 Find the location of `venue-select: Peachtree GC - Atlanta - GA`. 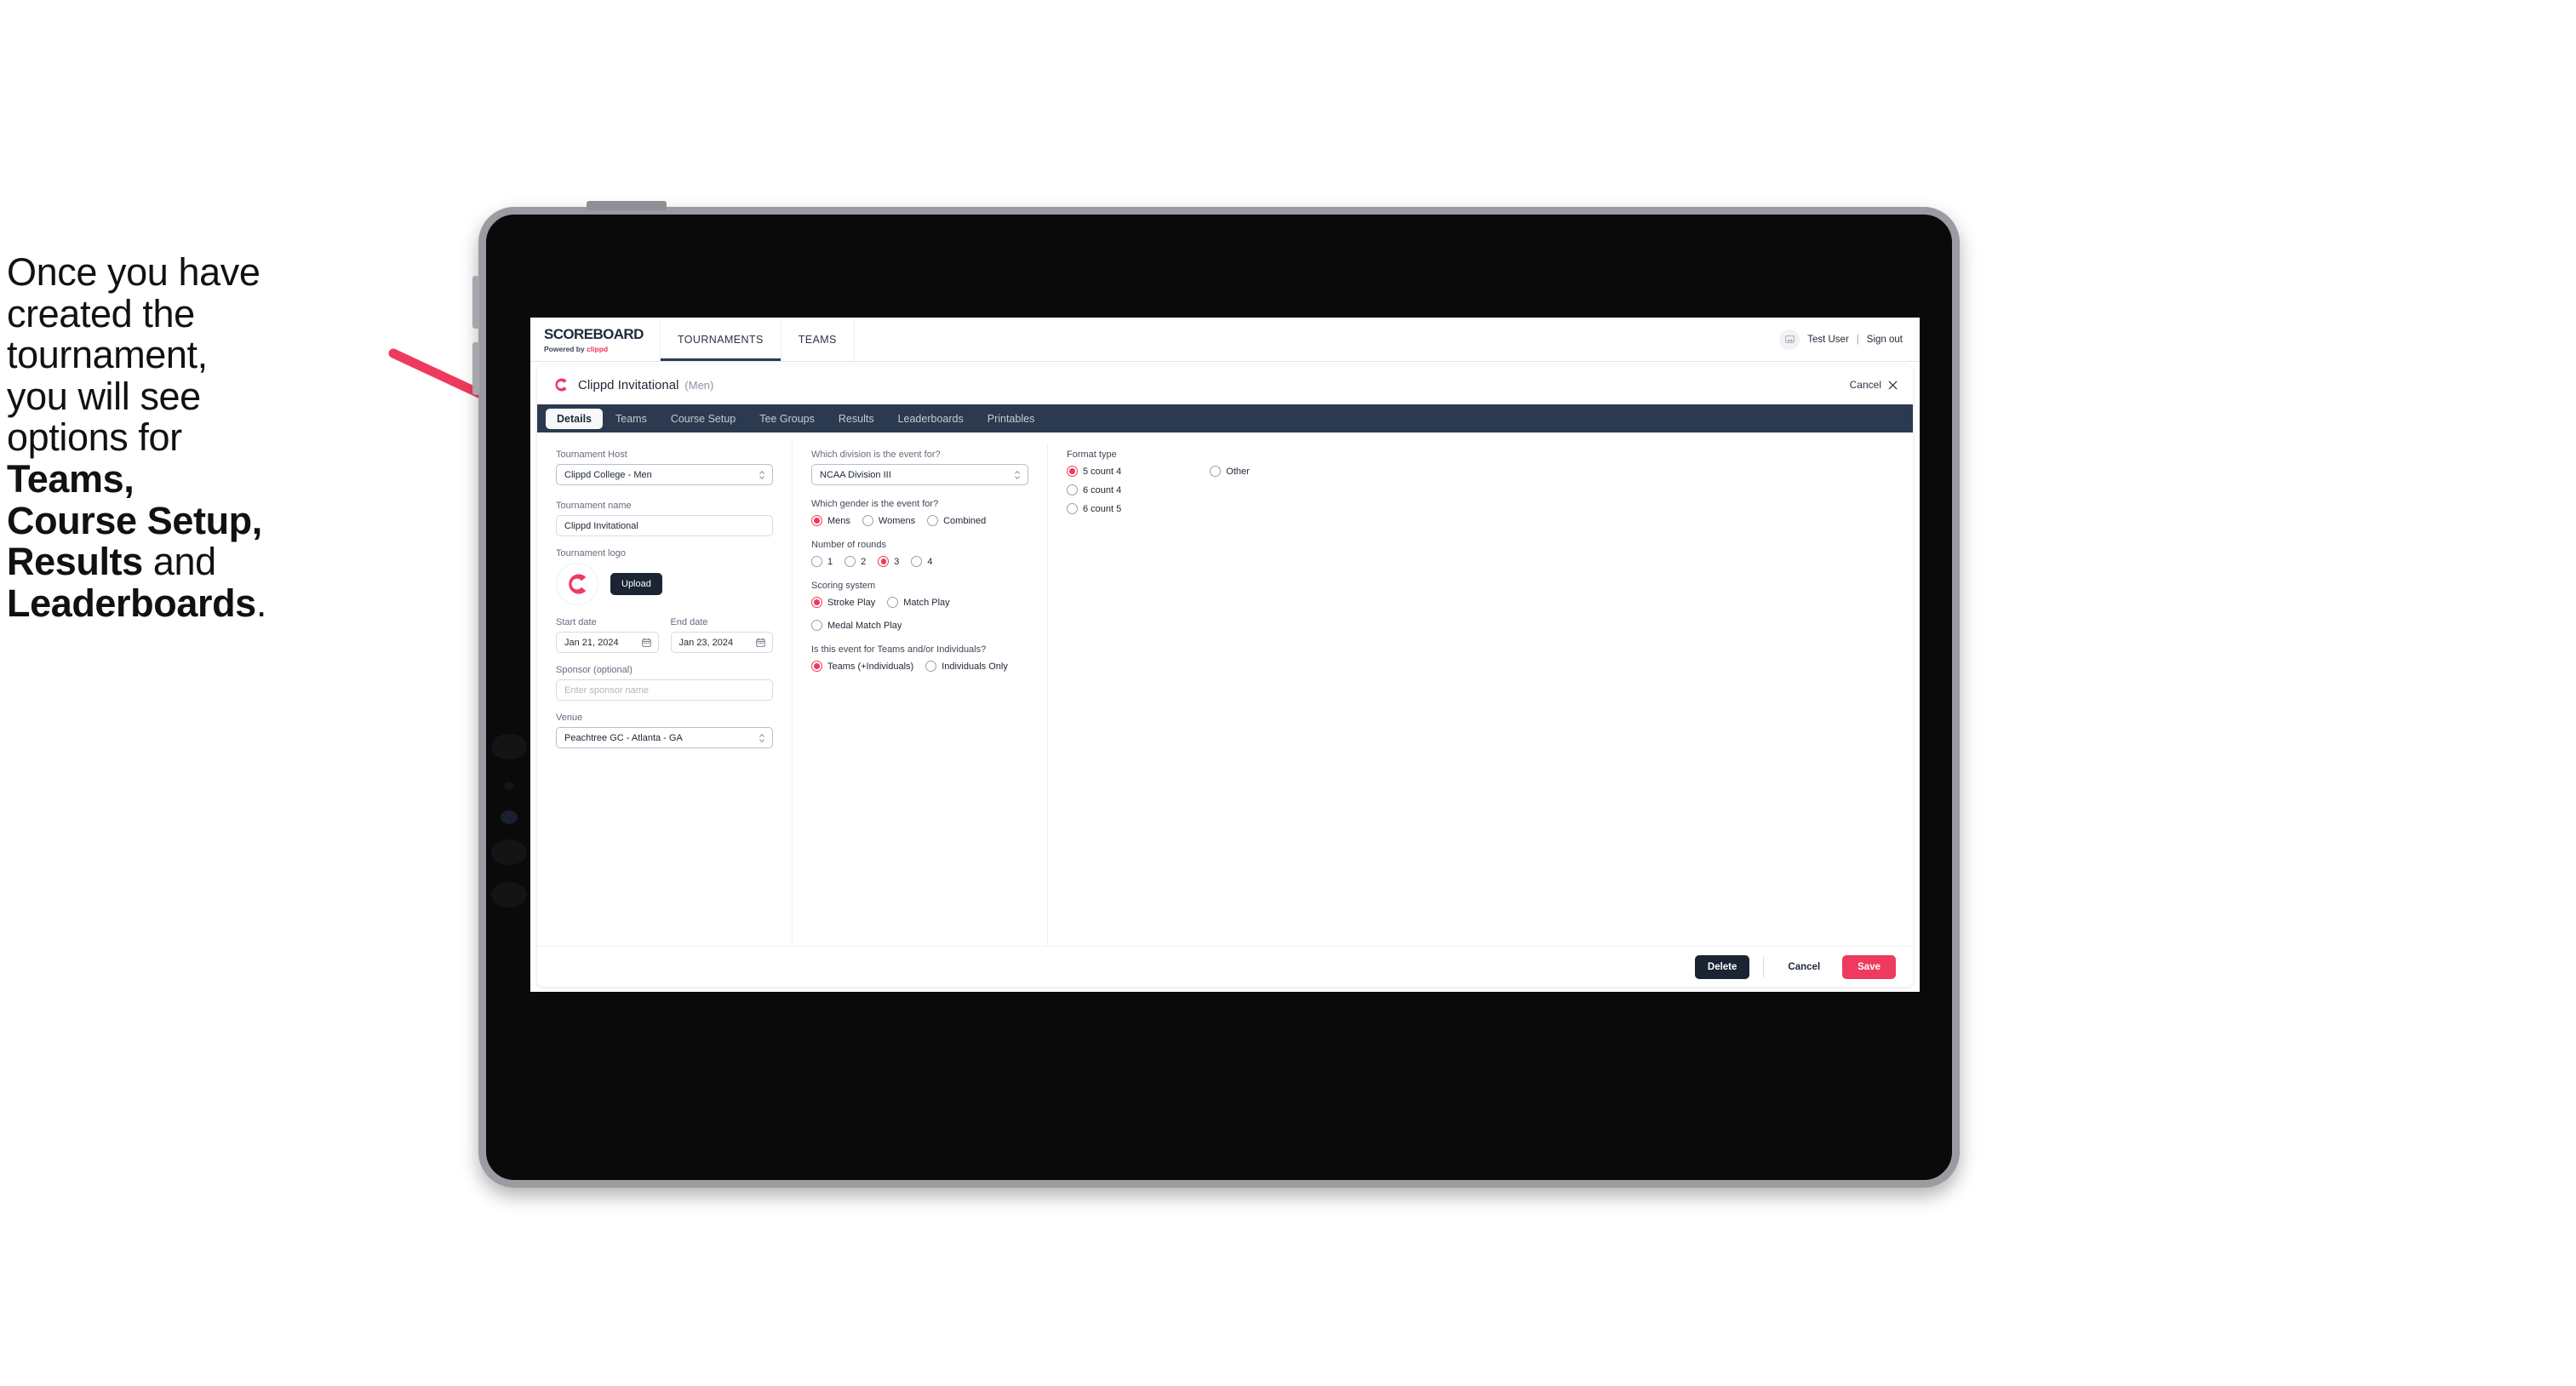

venue-select: Peachtree GC - Atlanta - GA is located at coordinates (665, 737).